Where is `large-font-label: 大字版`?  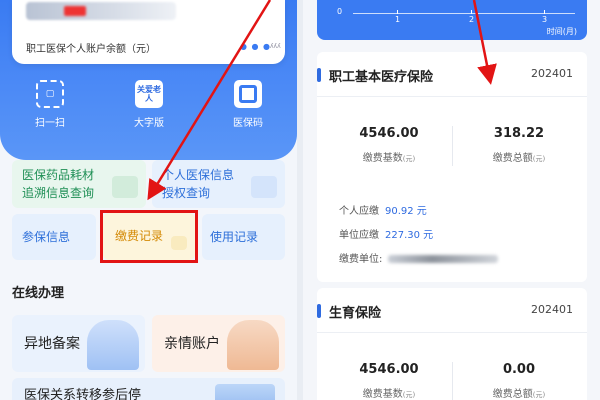
large-font-label: 大字版 is located at coordinates (149, 123).